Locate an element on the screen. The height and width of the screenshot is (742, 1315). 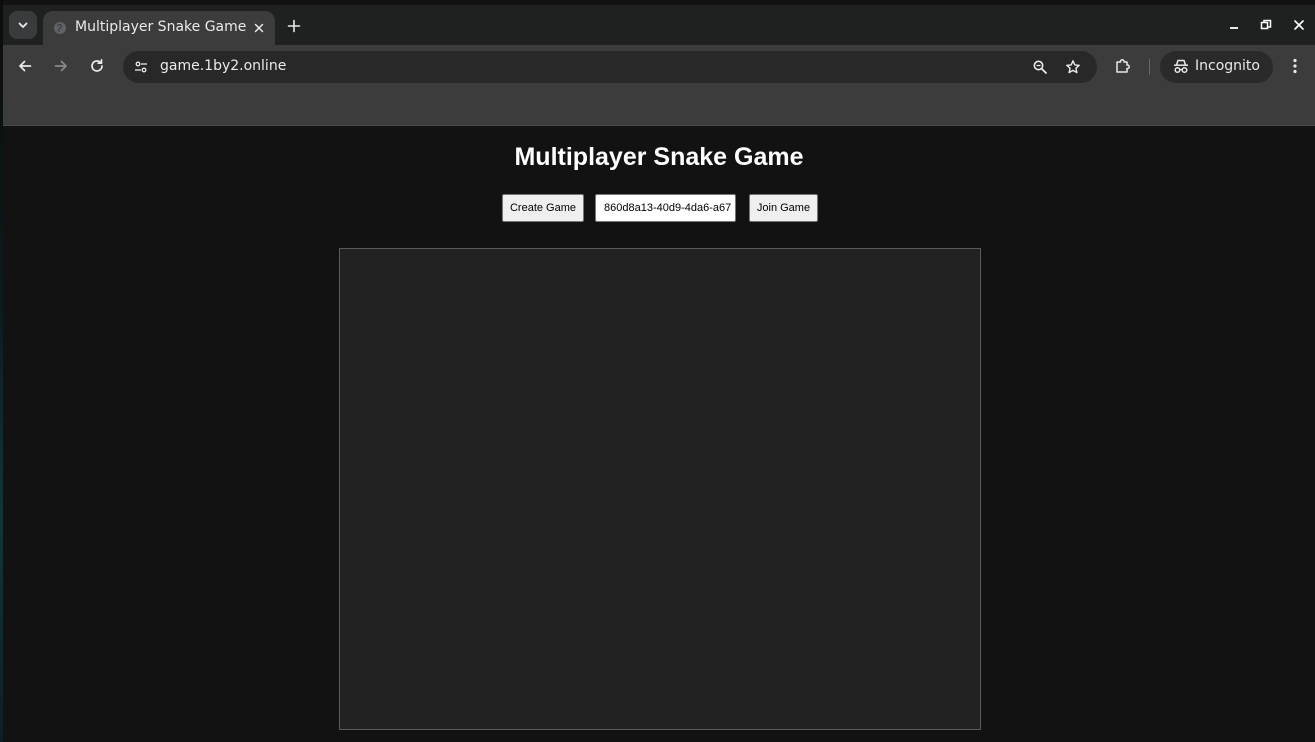
zoom-icon is located at coordinates (1040, 67).